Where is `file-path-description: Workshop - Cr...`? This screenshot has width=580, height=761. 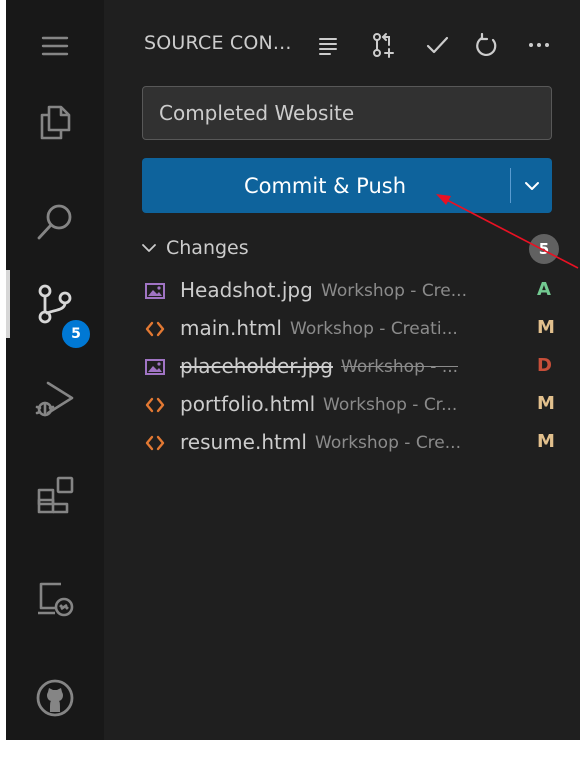
file-path-description: Workshop - Cr... is located at coordinates (390, 405).